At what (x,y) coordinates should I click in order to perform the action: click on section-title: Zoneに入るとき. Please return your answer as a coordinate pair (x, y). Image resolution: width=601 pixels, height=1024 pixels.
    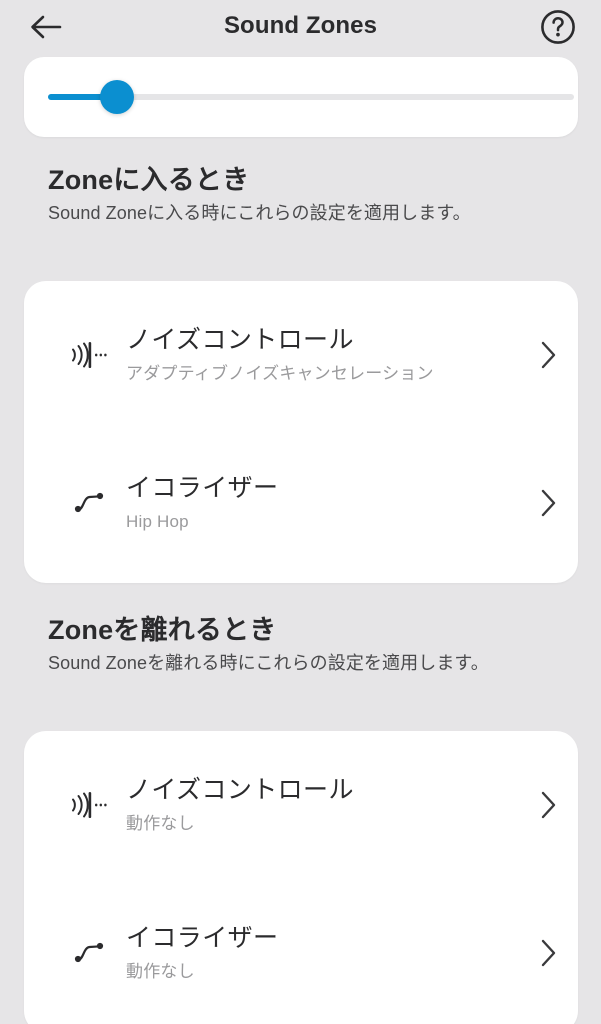
    Looking at the image, I should click on (149, 180).